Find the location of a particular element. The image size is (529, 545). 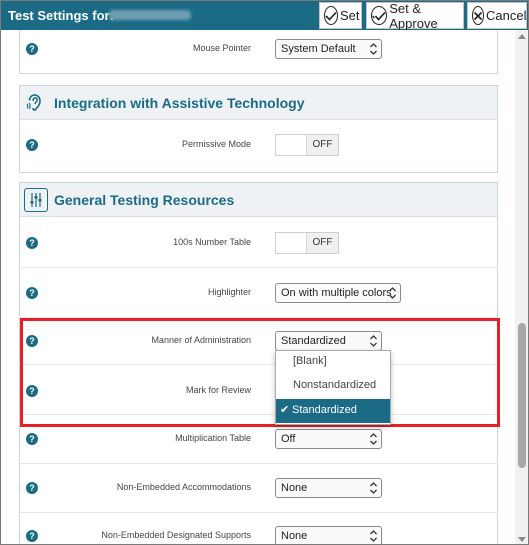

non-embedded-accommodations-select: None is located at coordinates (328, 488).